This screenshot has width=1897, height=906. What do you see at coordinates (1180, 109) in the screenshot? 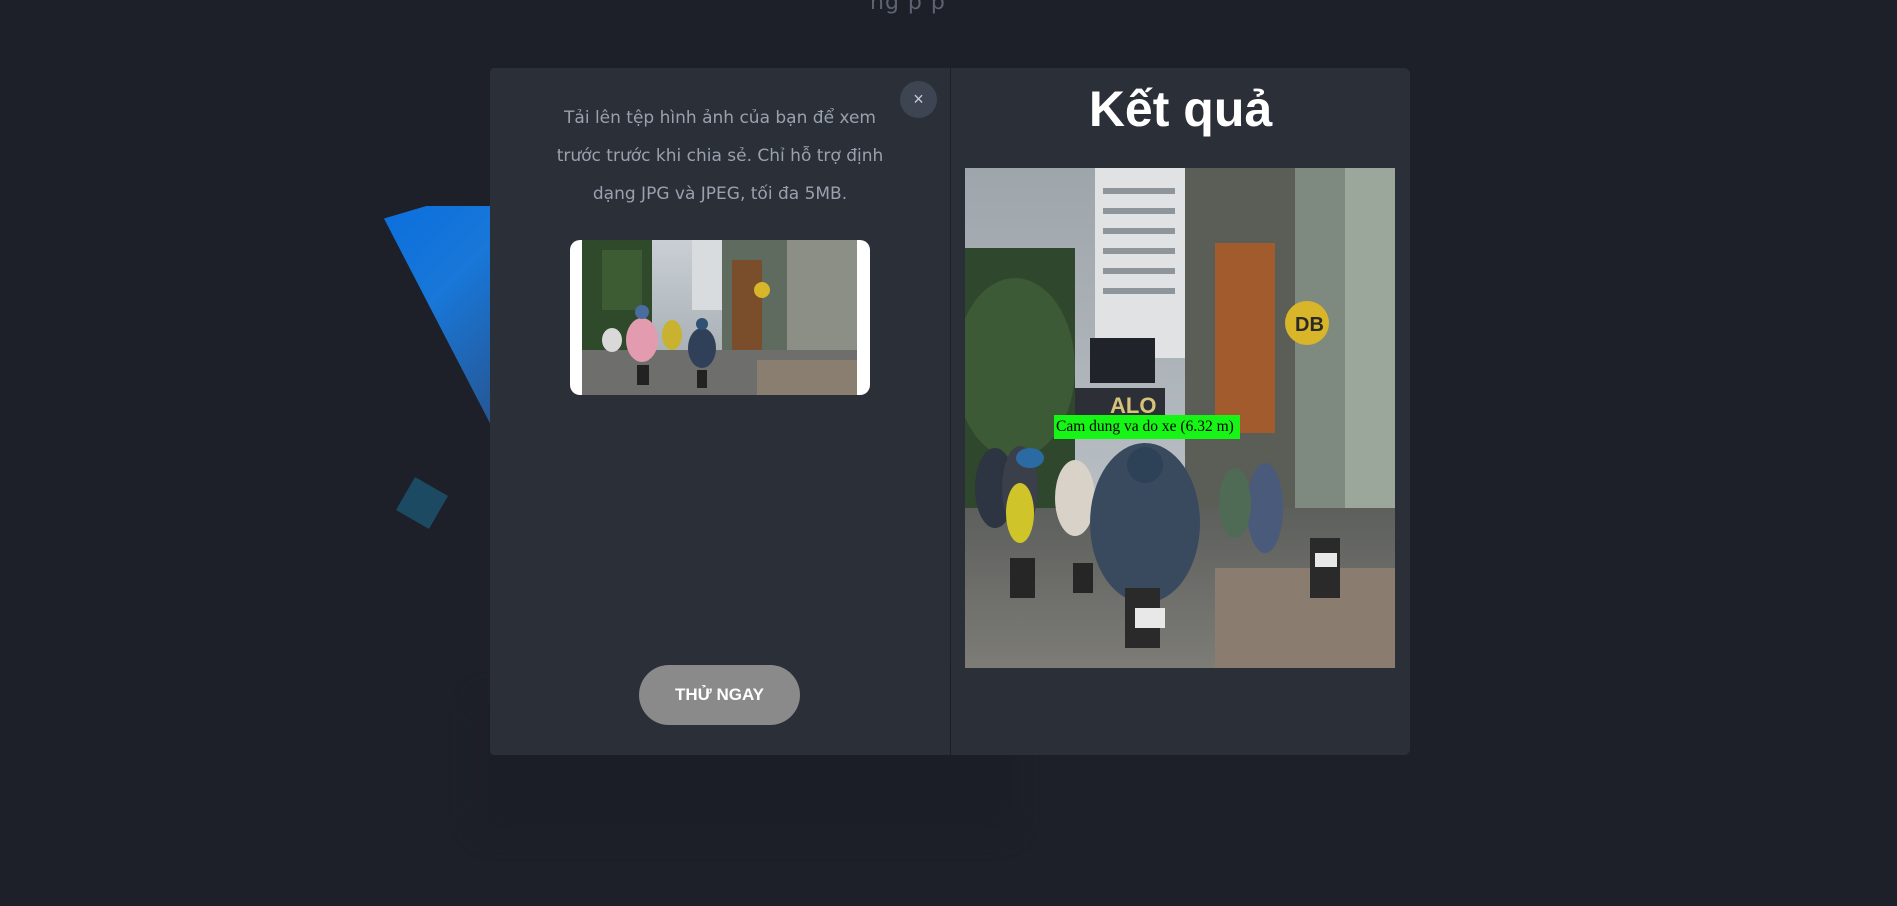
I see `result-title: Kết quả` at bounding box center [1180, 109].